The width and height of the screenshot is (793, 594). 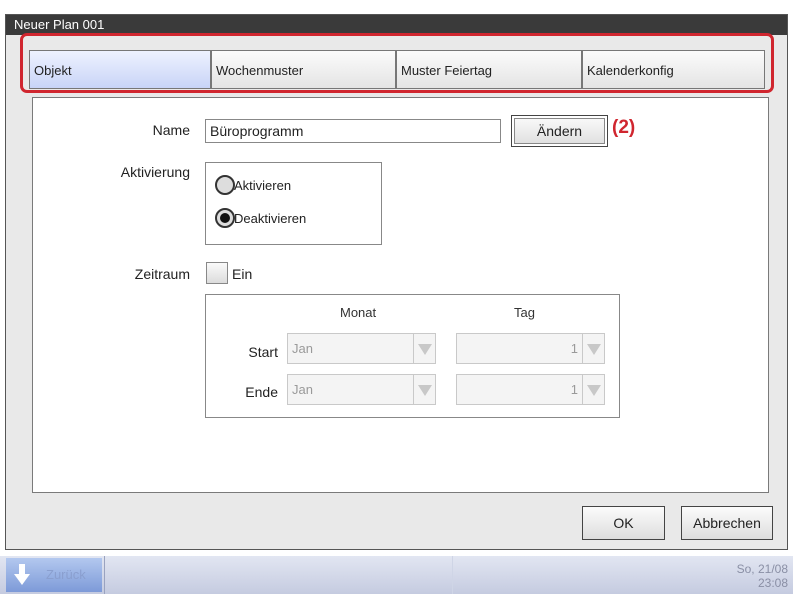 I want to click on tab-objekt: Objekt, so click(x=120, y=69).